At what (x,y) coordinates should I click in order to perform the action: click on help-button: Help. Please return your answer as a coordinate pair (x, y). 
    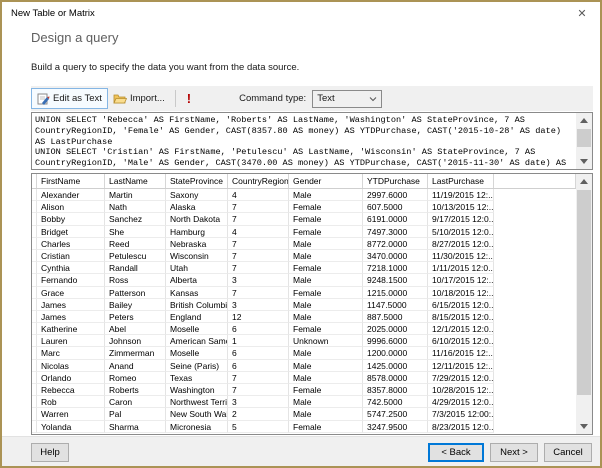
    Looking at the image, I should click on (50, 452).